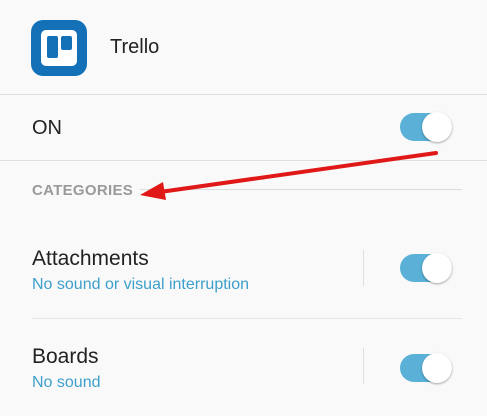 The image size is (487, 416). Describe the element at coordinates (135, 47) in the screenshot. I see `app-name: Trello` at that location.